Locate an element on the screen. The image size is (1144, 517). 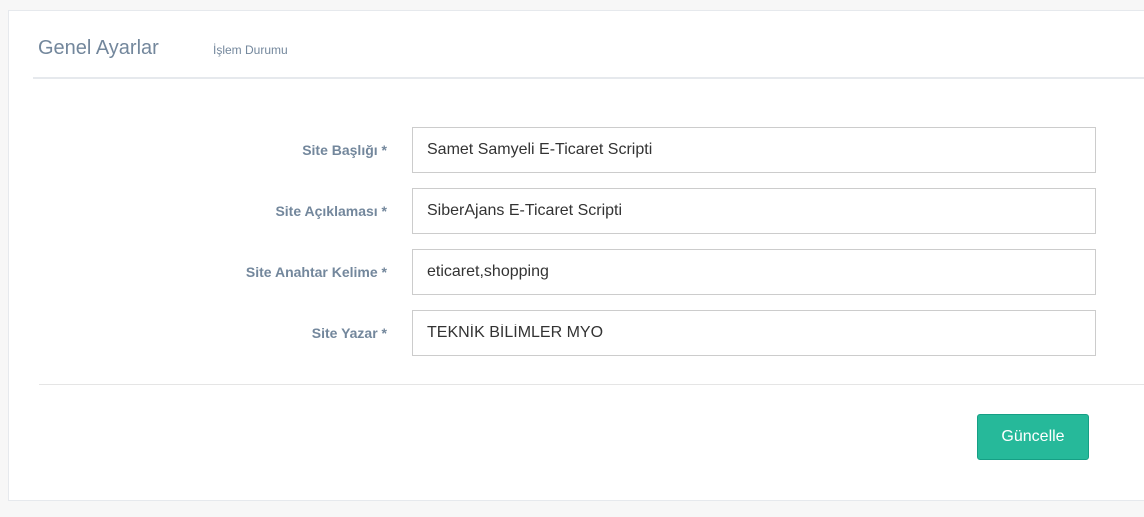
form-row-site-author: Site Yazar * is located at coordinates (576, 333).